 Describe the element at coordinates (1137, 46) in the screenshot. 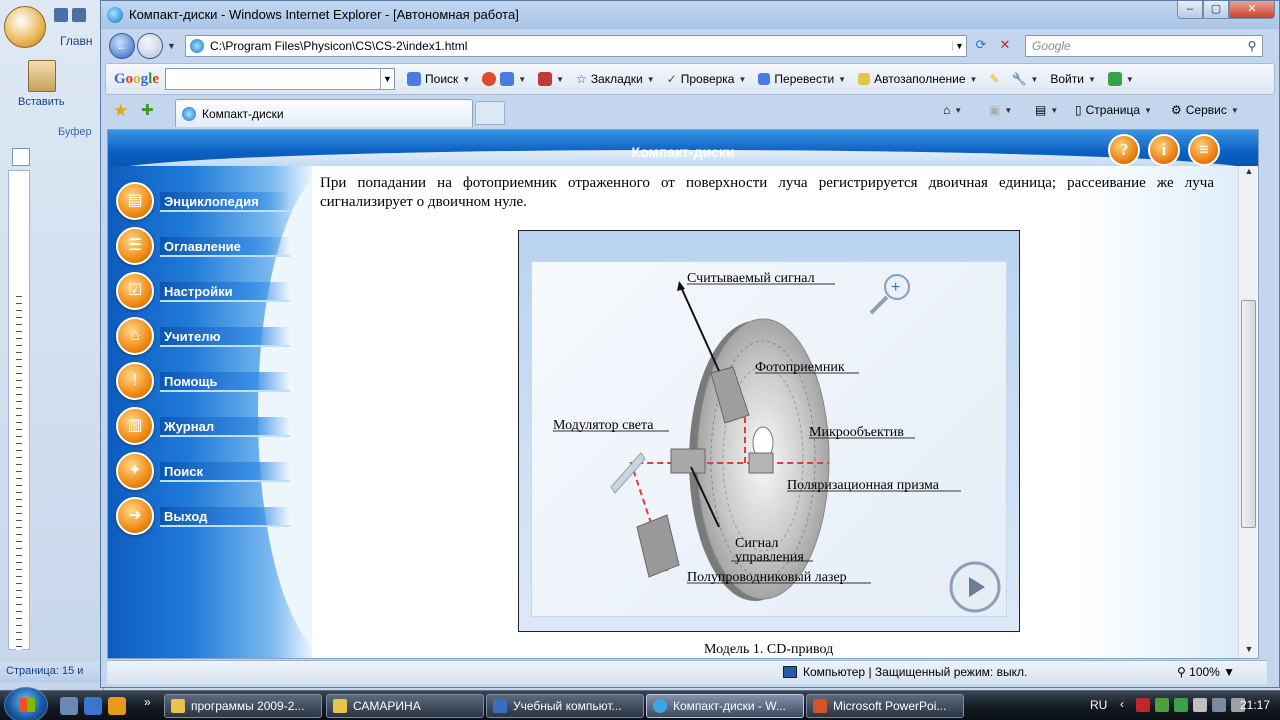

I see `search-input: Google` at that location.